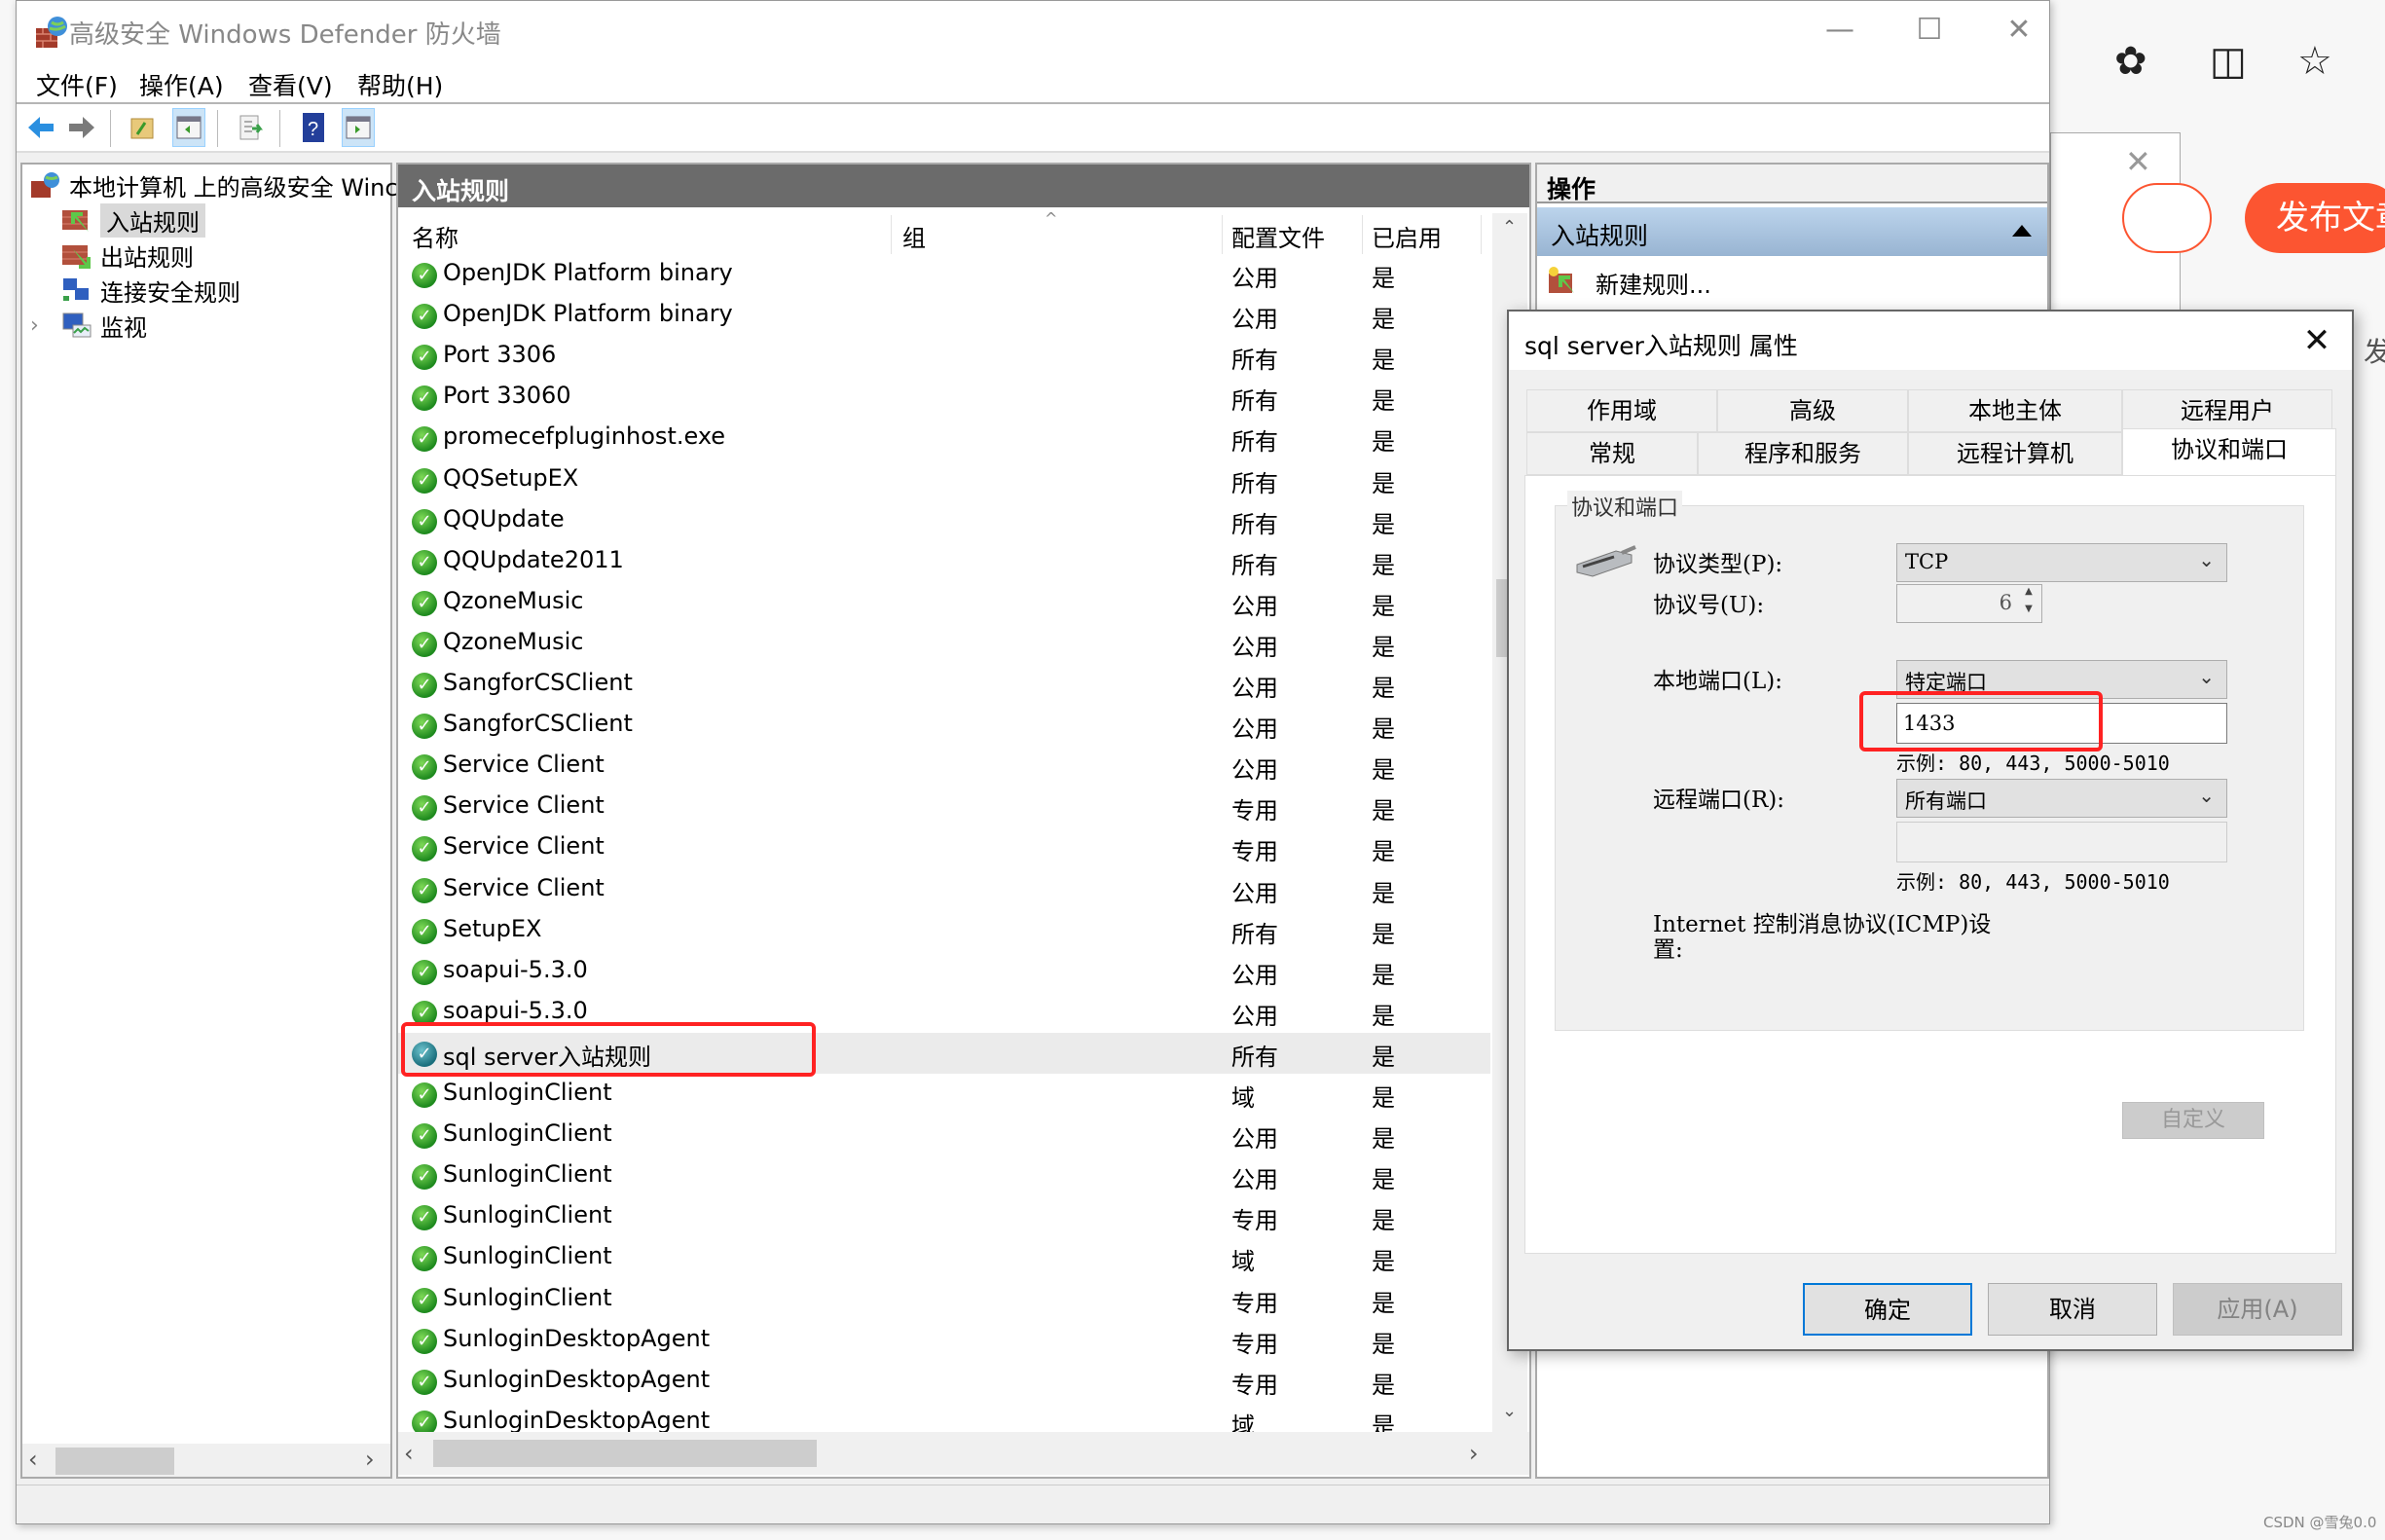 This screenshot has width=2385, height=1540. I want to click on remote-port-input, so click(2061, 842).